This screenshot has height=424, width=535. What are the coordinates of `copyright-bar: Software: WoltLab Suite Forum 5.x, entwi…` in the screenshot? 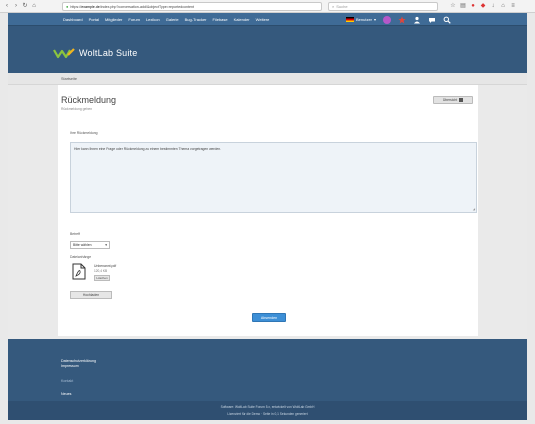 It's located at (267, 410).